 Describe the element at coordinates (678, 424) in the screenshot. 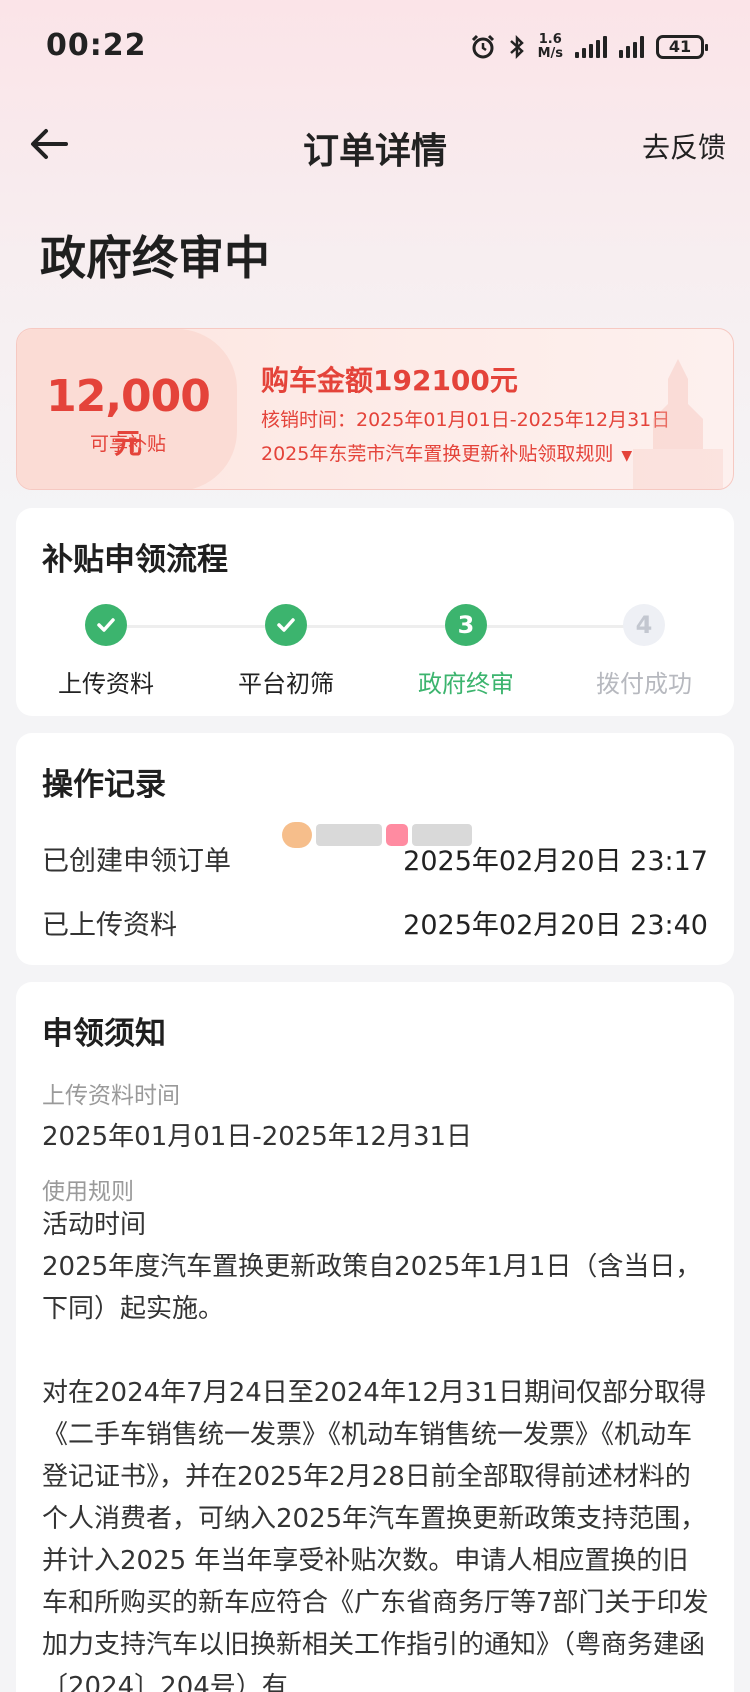

I see `building-illustration-icon` at that location.